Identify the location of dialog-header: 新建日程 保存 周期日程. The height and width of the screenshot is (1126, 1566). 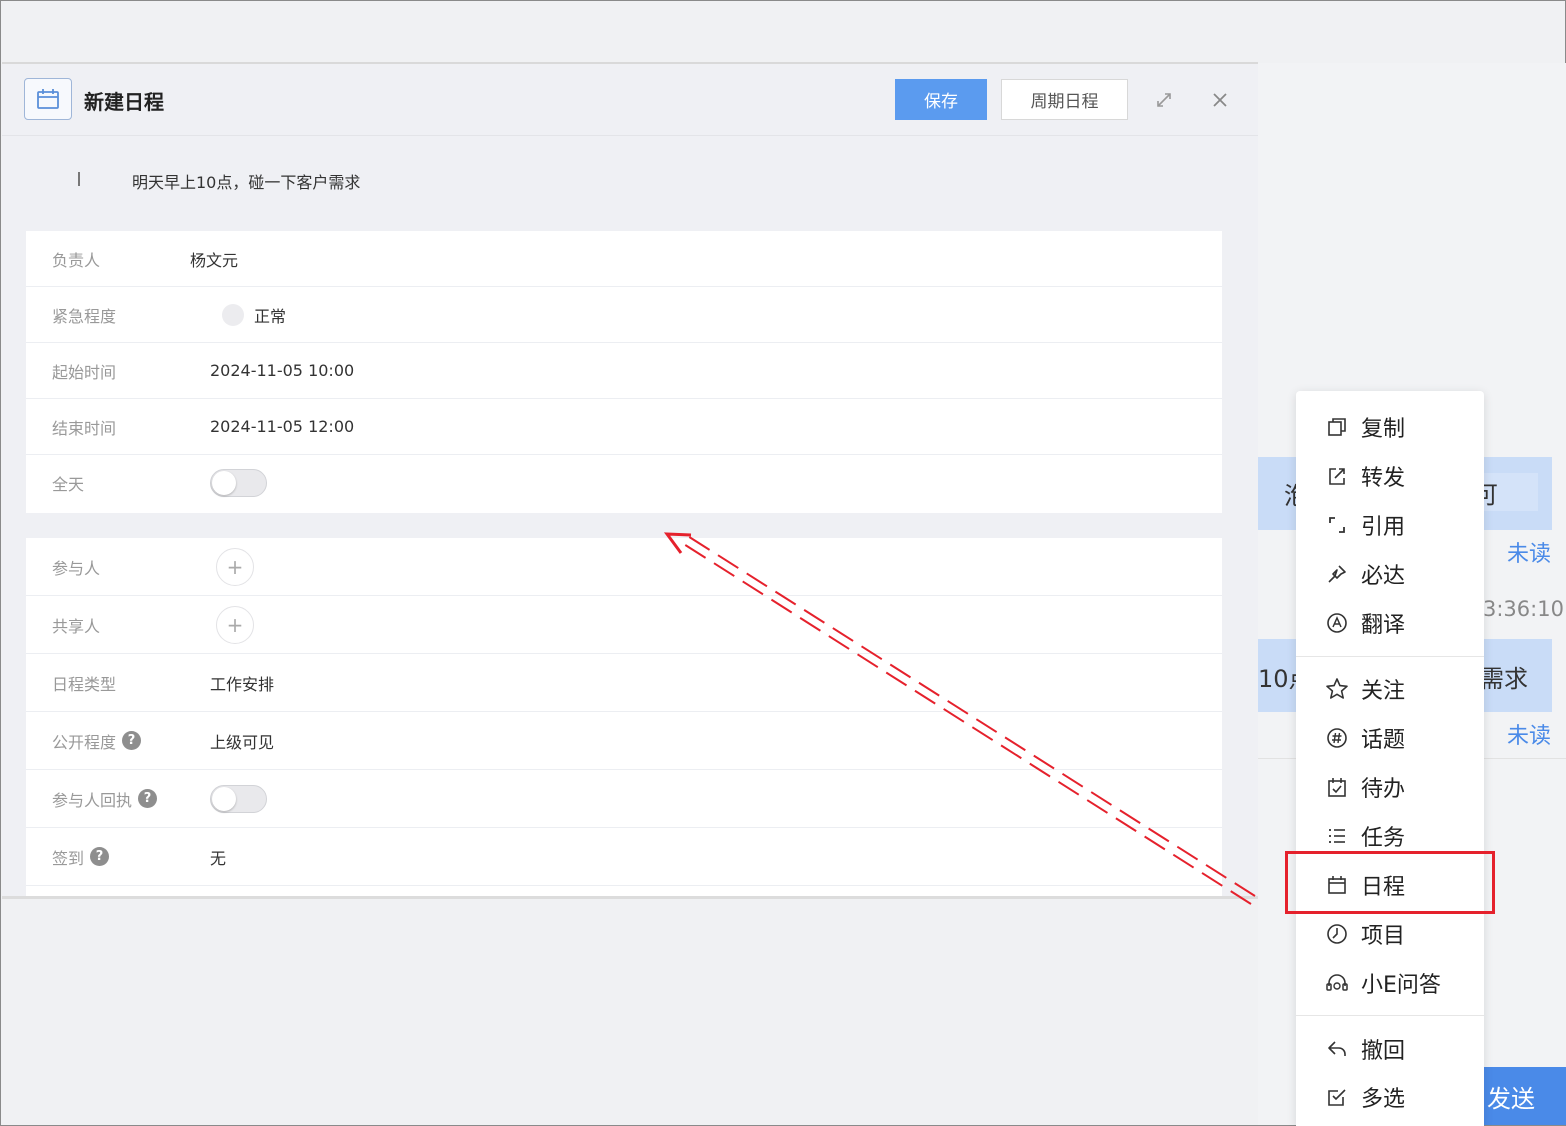
(630, 100).